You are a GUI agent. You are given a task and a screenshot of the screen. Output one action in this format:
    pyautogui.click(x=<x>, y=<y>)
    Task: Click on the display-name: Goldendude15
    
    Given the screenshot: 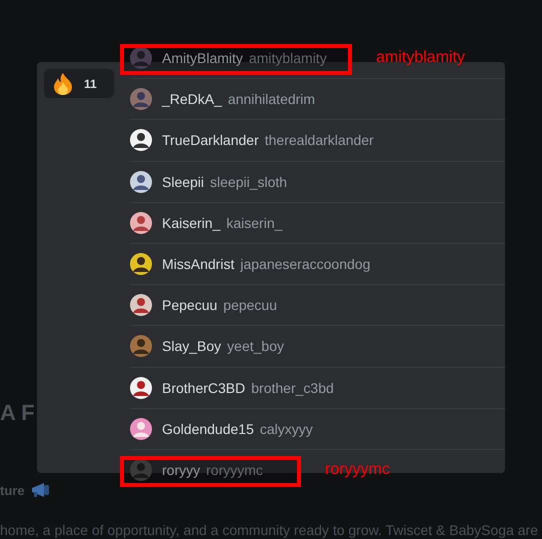 What is the action you would take?
    pyautogui.click(x=208, y=428)
    